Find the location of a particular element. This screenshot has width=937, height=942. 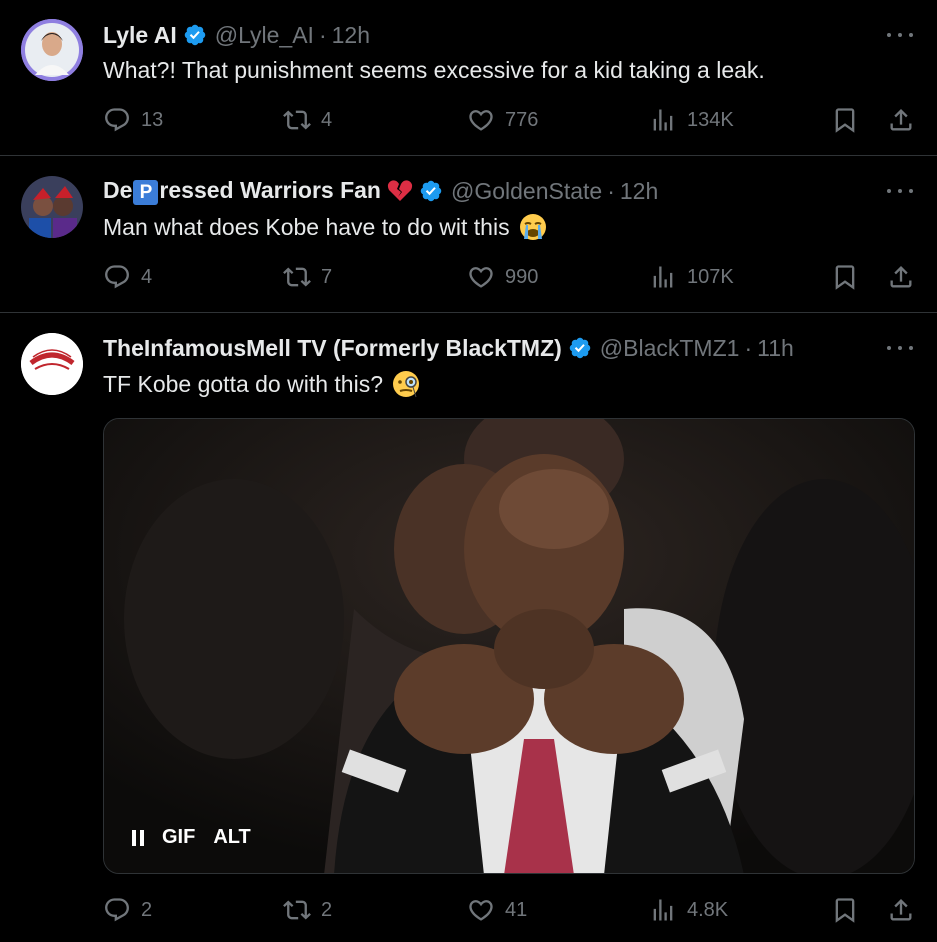

retweet-button: 7 is located at coordinates (307, 277).